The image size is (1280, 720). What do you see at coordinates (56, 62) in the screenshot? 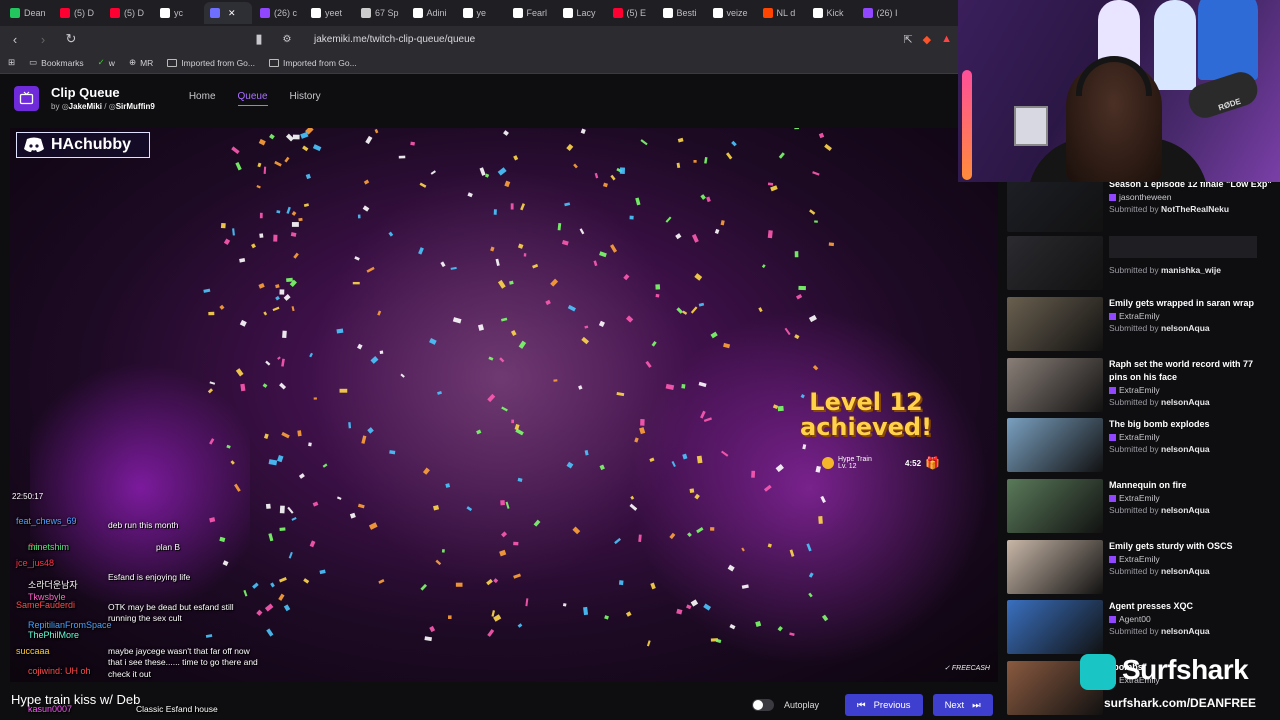
I see `bookmark-bookmarks: ▭ Bookmarks` at bounding box center [56, 62].